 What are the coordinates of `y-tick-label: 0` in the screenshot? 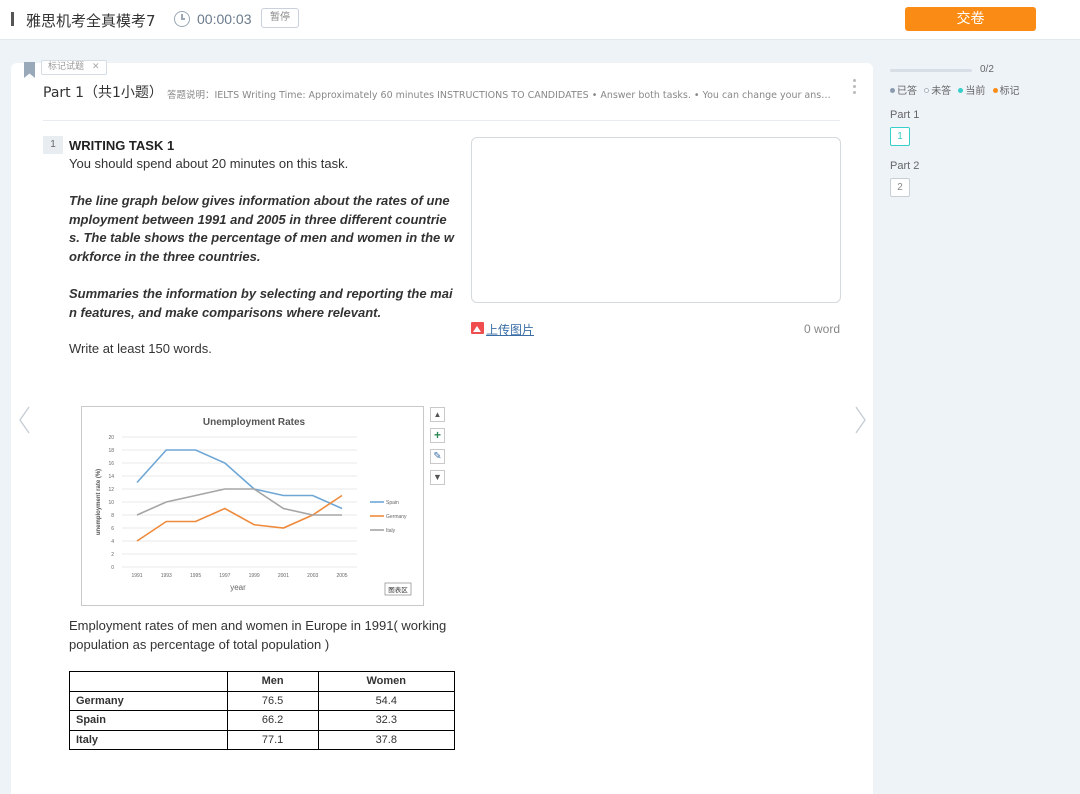 It's located at (112, 568).